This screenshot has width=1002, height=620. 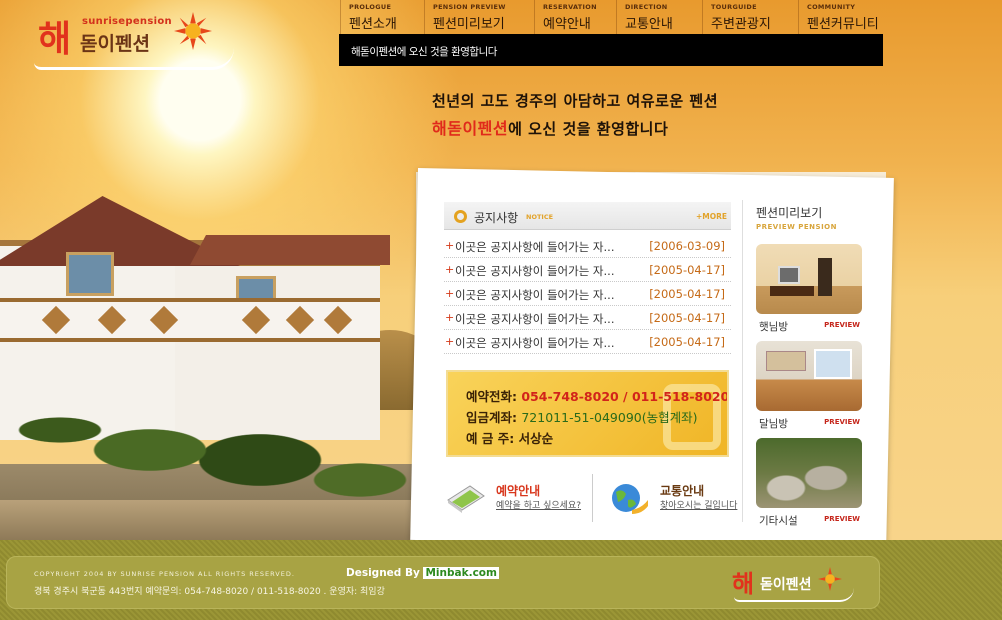 I want to click on notice-item: + 이곳은 공지사항에 들어가는 자... [2006-03-09], so click(x=587, y=246).